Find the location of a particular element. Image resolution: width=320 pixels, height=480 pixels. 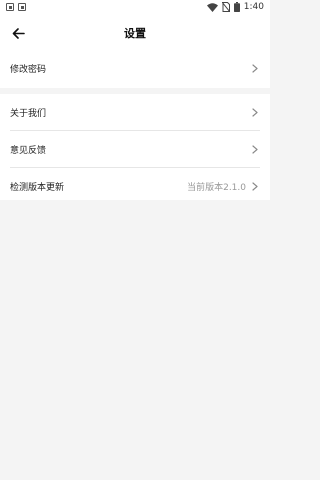

status-right: 1:40 is located at coordinates (235, 7).